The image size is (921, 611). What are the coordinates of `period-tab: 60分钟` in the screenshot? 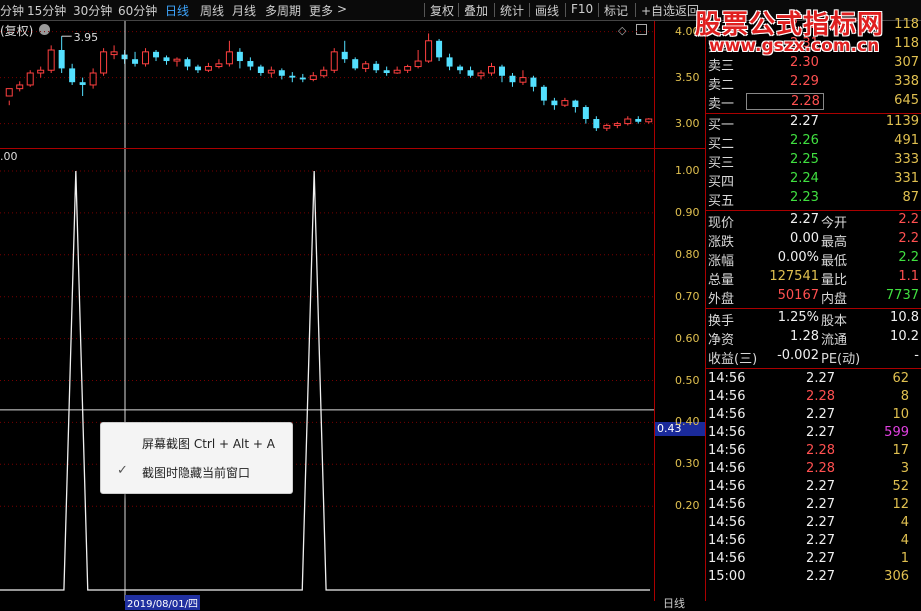 It's located at (137, 10).